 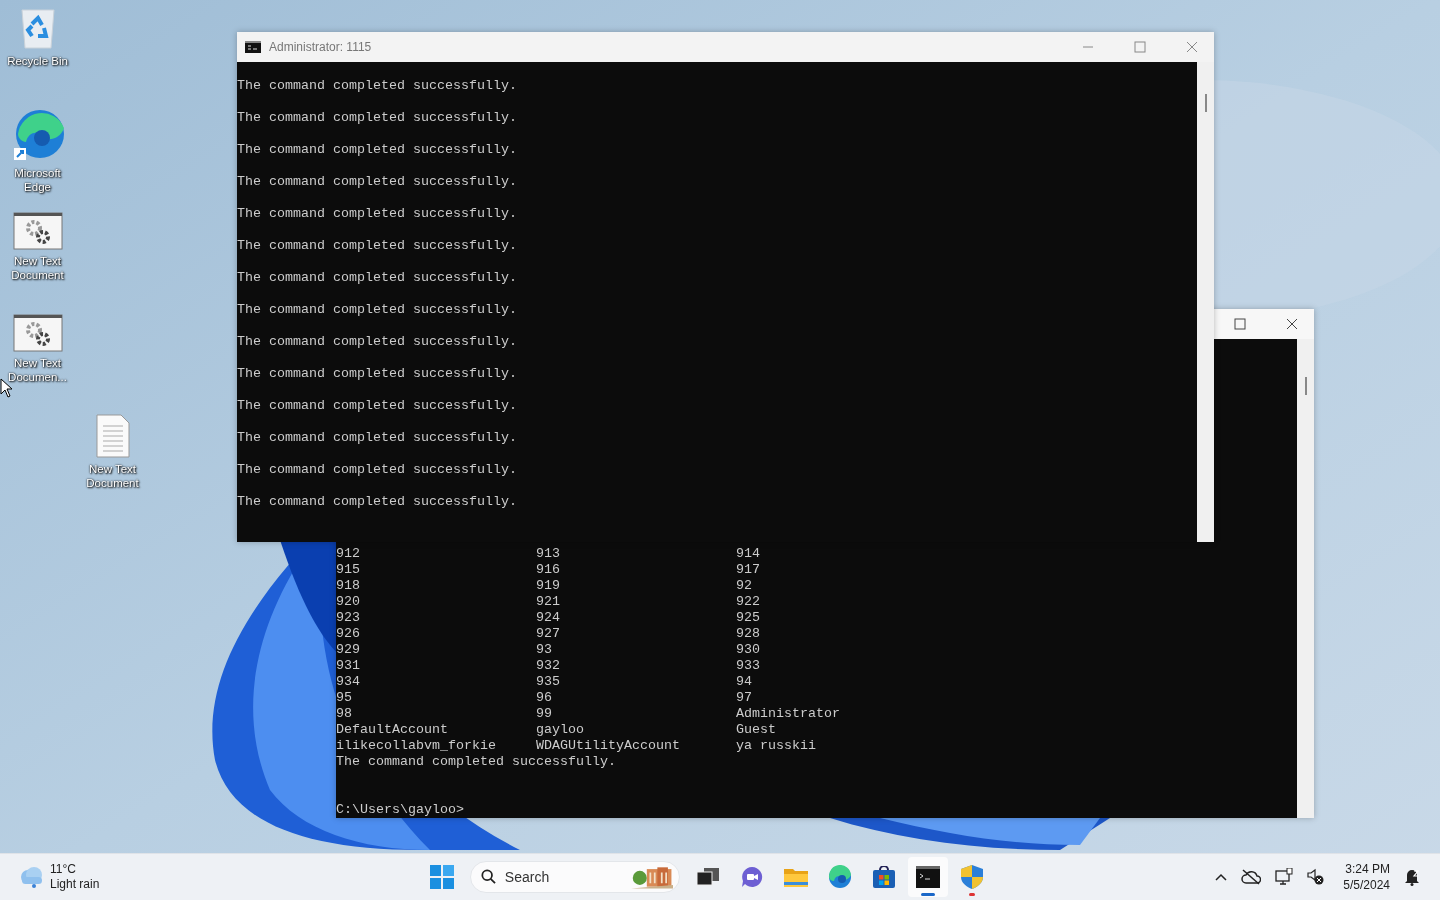 I want to click on console-text: 923, so click(x=348, y=618).